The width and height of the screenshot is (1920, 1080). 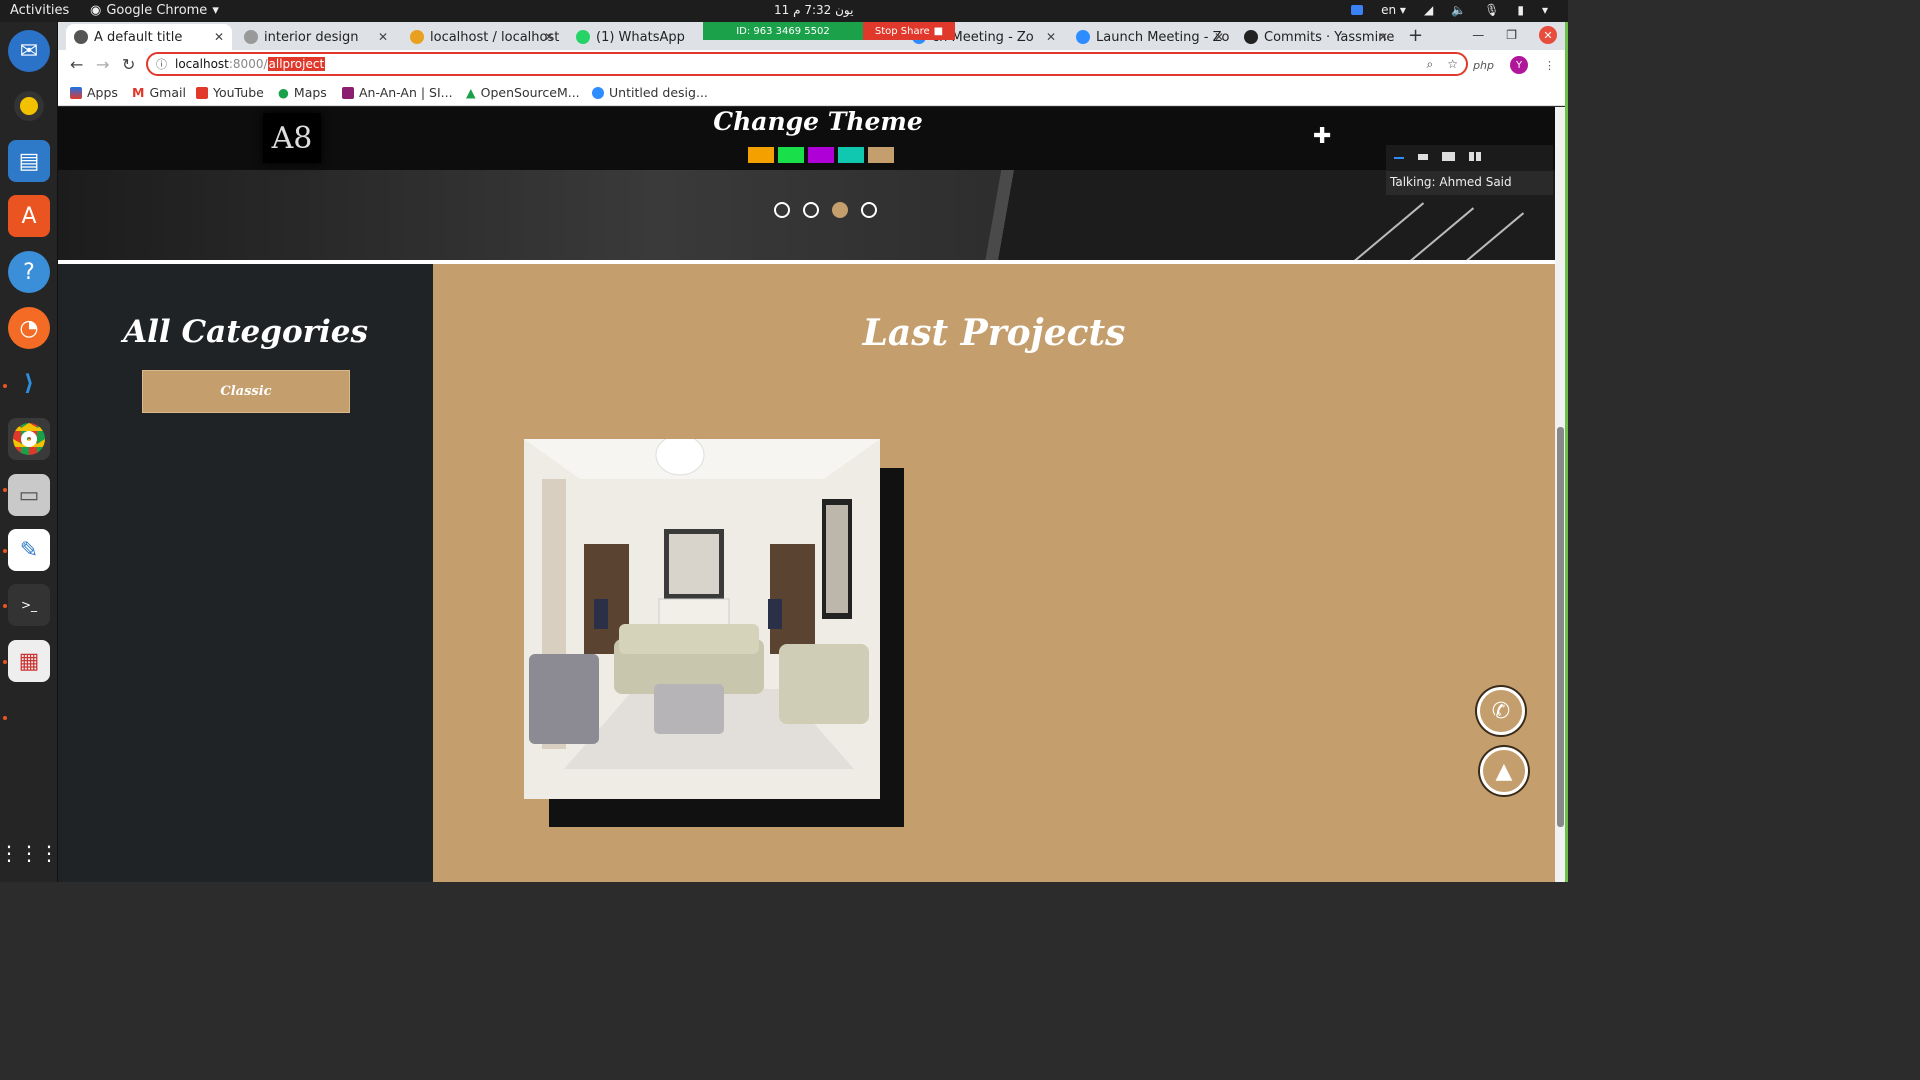 I want to click on address-bar: ⓘ localhost:8000/allproject ⌕ ☆, so click(x=807, y=64).